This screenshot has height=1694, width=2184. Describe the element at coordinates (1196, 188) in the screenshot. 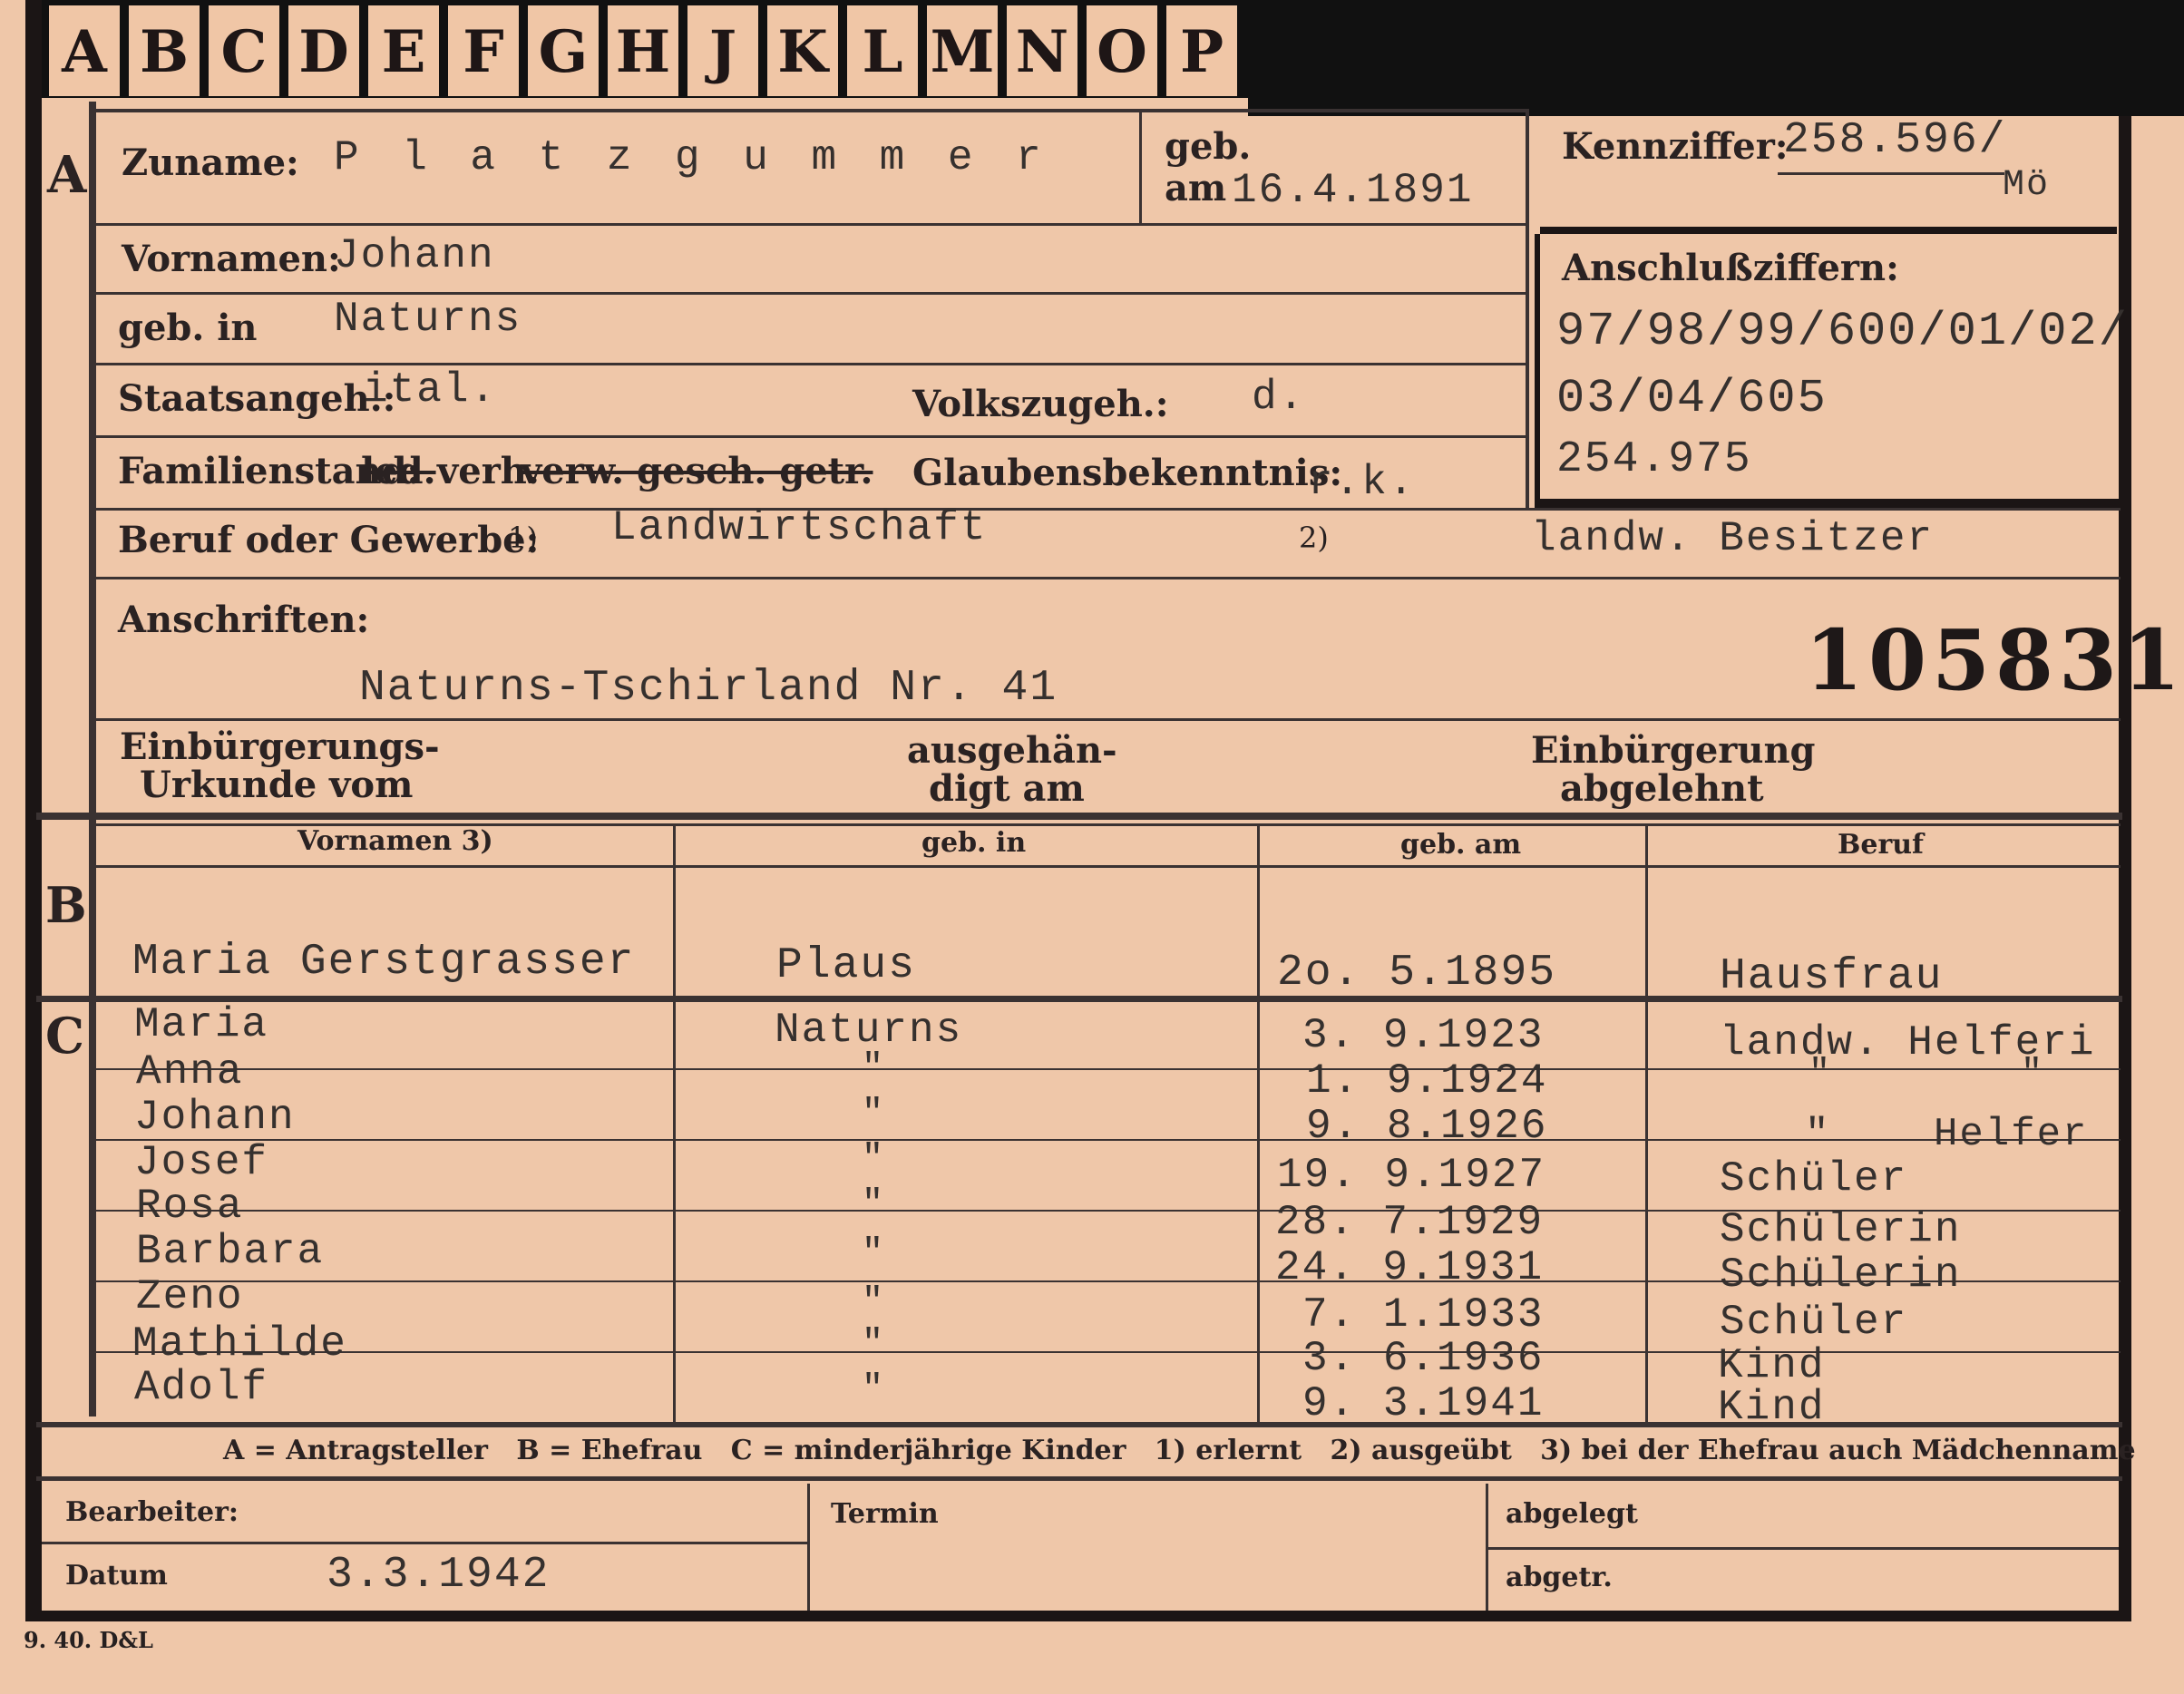

I see `born-on-label-2: am` at that location.